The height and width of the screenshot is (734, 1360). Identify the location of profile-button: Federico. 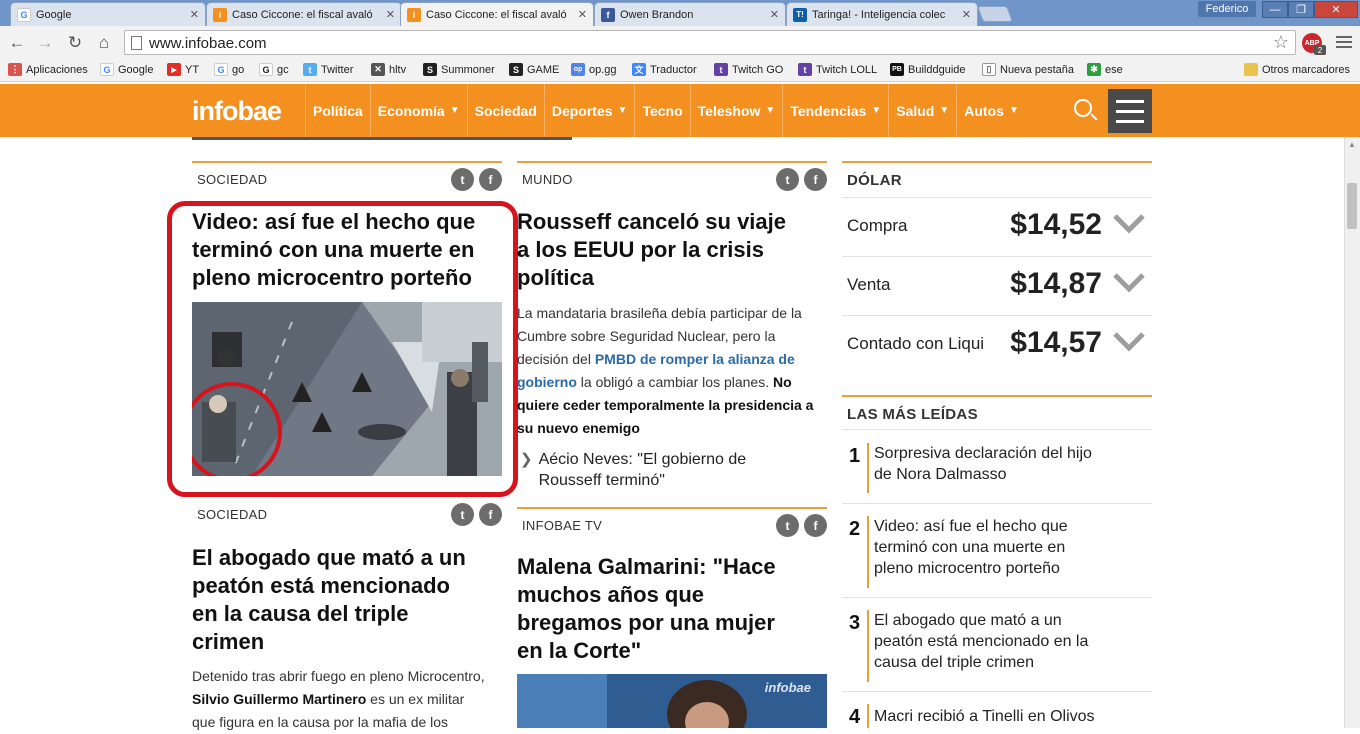
(1227, 9).